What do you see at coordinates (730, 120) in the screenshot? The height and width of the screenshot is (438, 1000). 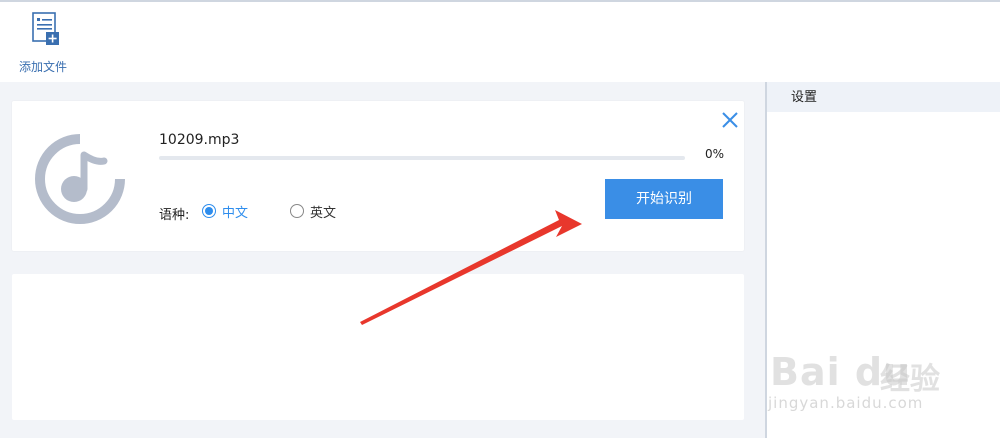 I see `close-icon` at bounding box center [730, 120].